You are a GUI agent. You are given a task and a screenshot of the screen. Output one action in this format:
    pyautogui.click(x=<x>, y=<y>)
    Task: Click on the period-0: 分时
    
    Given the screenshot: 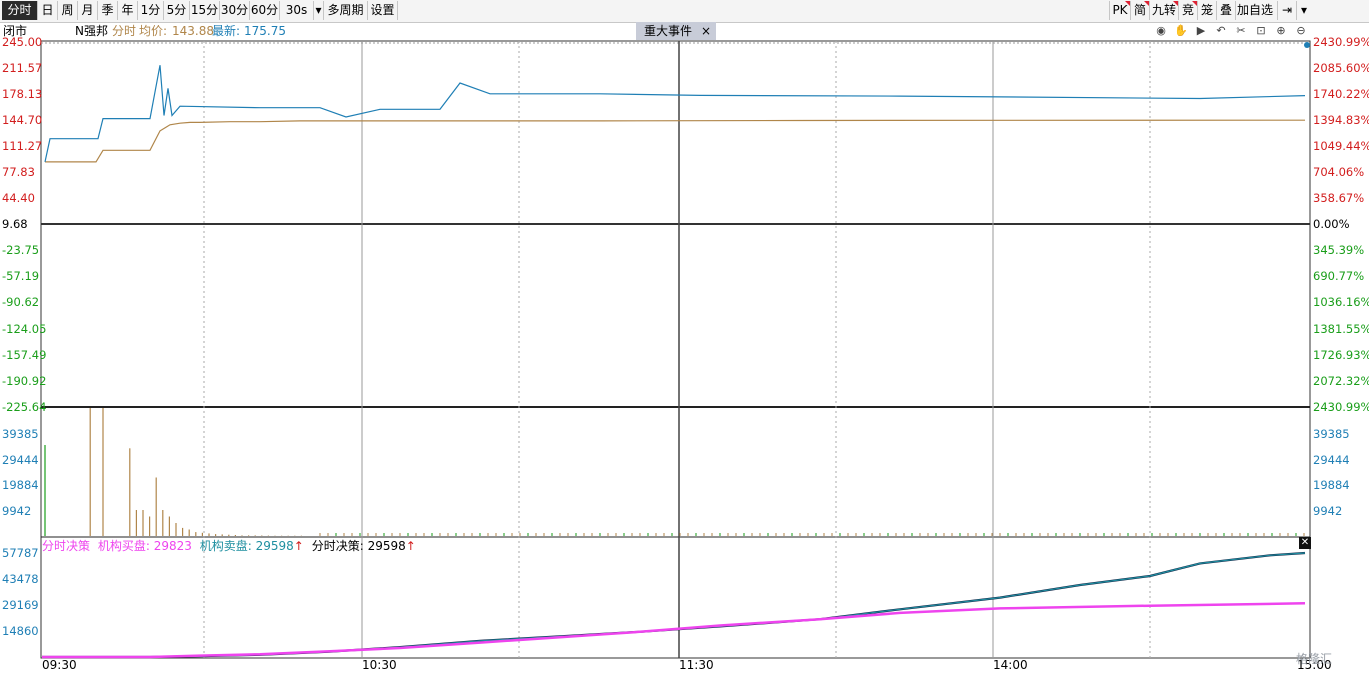 What is the action you would take?
    pyautogui.click(x=20, y=10)
    